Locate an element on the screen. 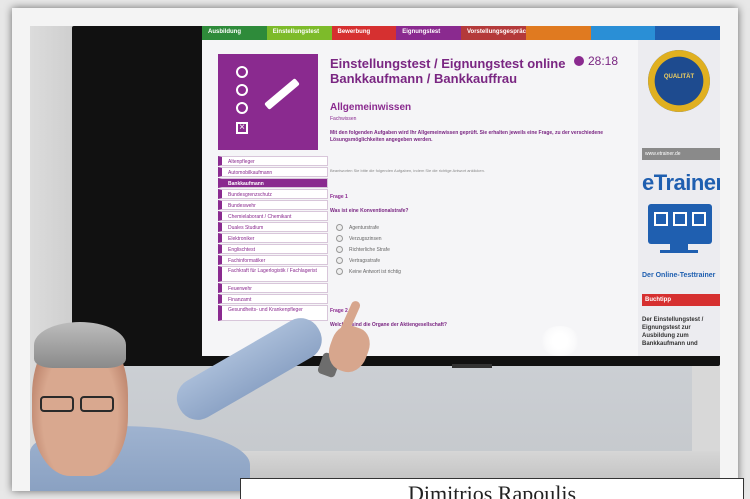  answer-label: Verzugszinsen is located at coordinates (365, 238).